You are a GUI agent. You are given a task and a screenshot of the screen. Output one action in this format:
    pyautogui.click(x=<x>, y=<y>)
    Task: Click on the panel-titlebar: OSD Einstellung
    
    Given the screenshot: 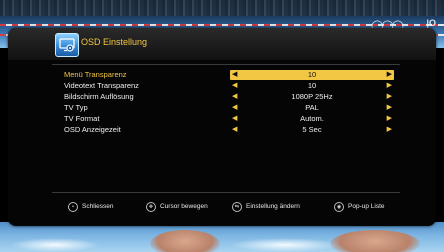 What is the action you would take?
    pyautogui.click(x=222, y=44)
    